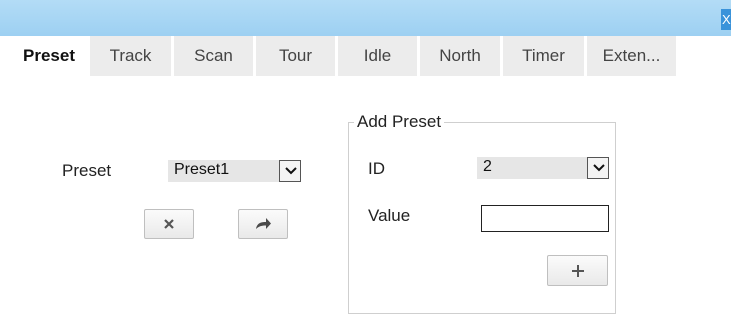  What do you see at coordinates (87, 170) in the screenshot?
I see `preset-label: Preset` at bounding box center [87, 170].